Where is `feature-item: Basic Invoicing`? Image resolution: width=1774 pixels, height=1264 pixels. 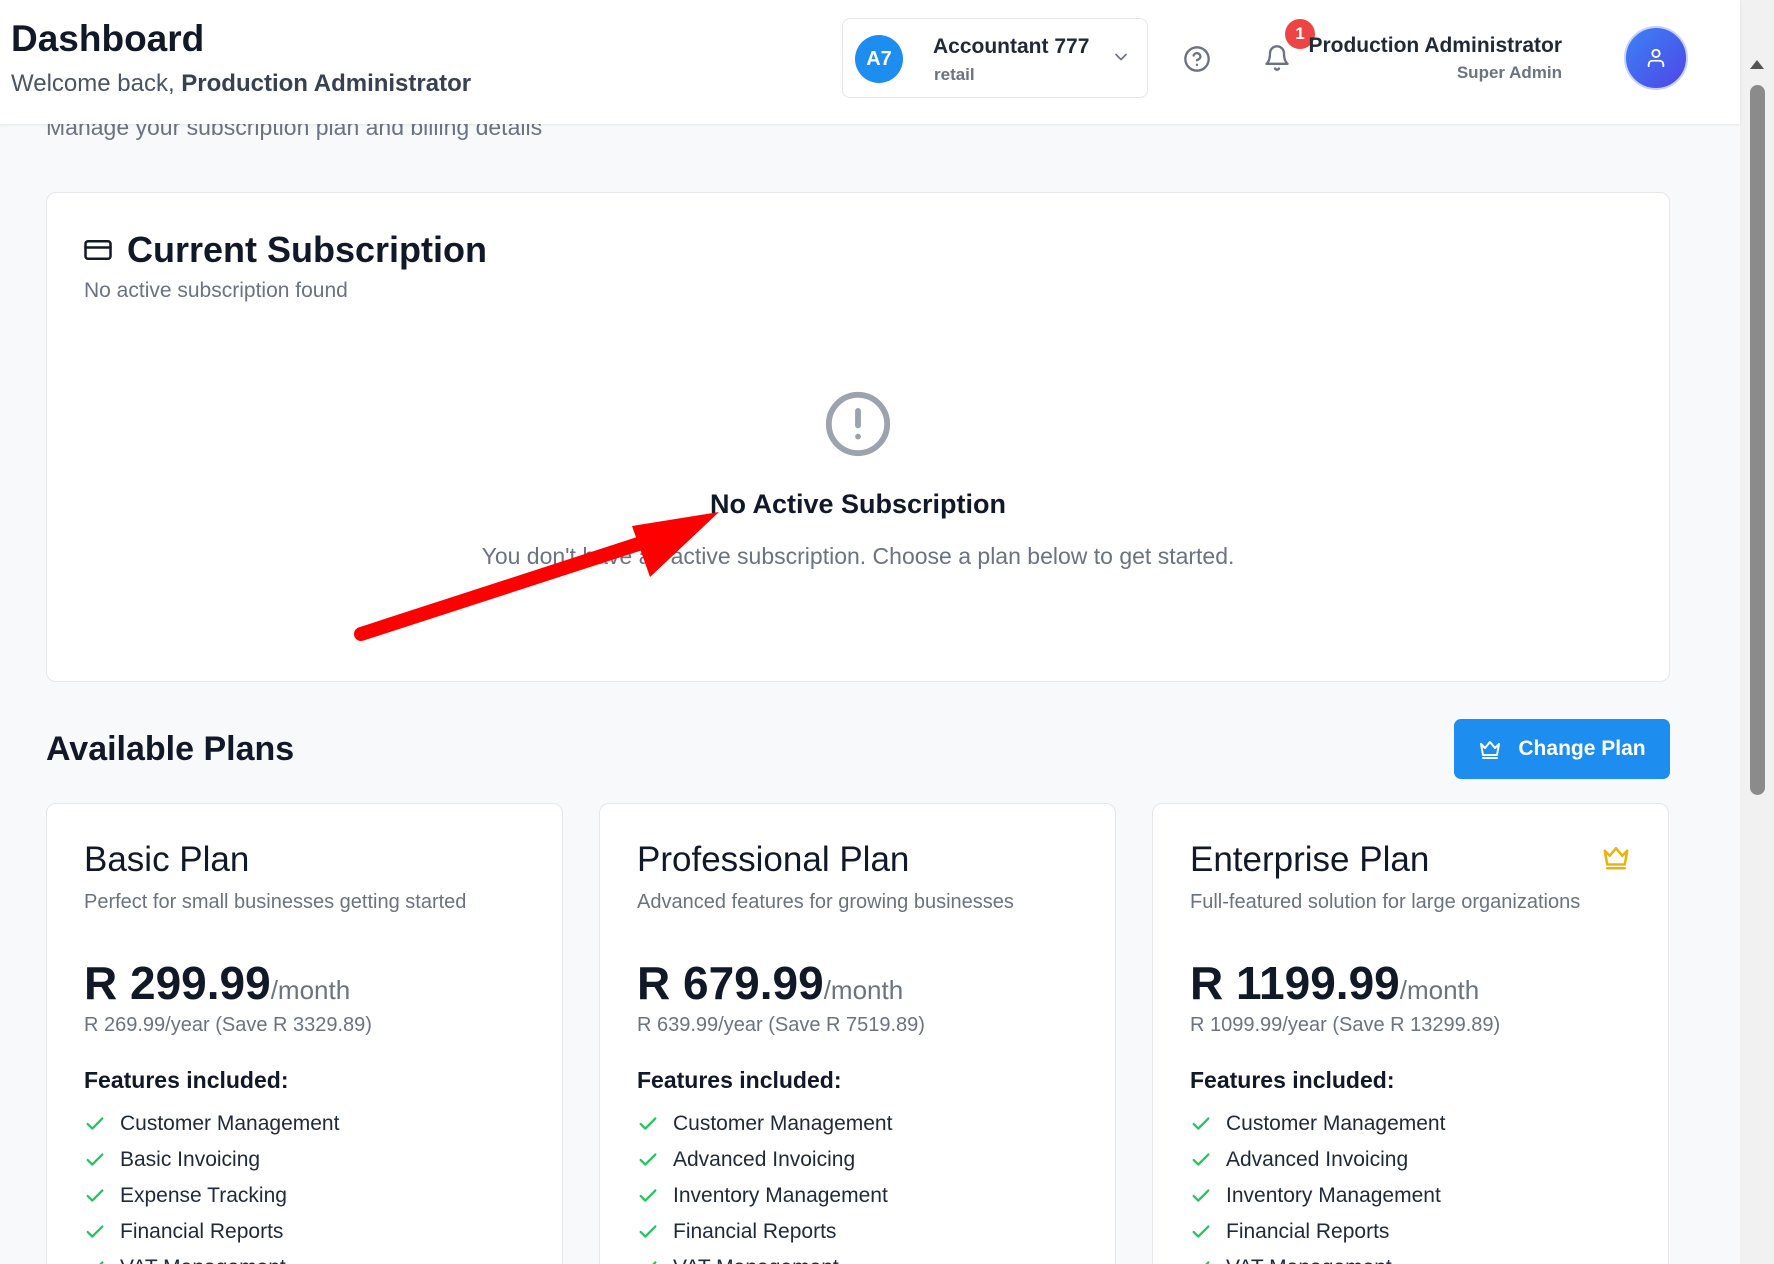
feature-item: Basic Invoicing is located at coordinates (211, 1160).